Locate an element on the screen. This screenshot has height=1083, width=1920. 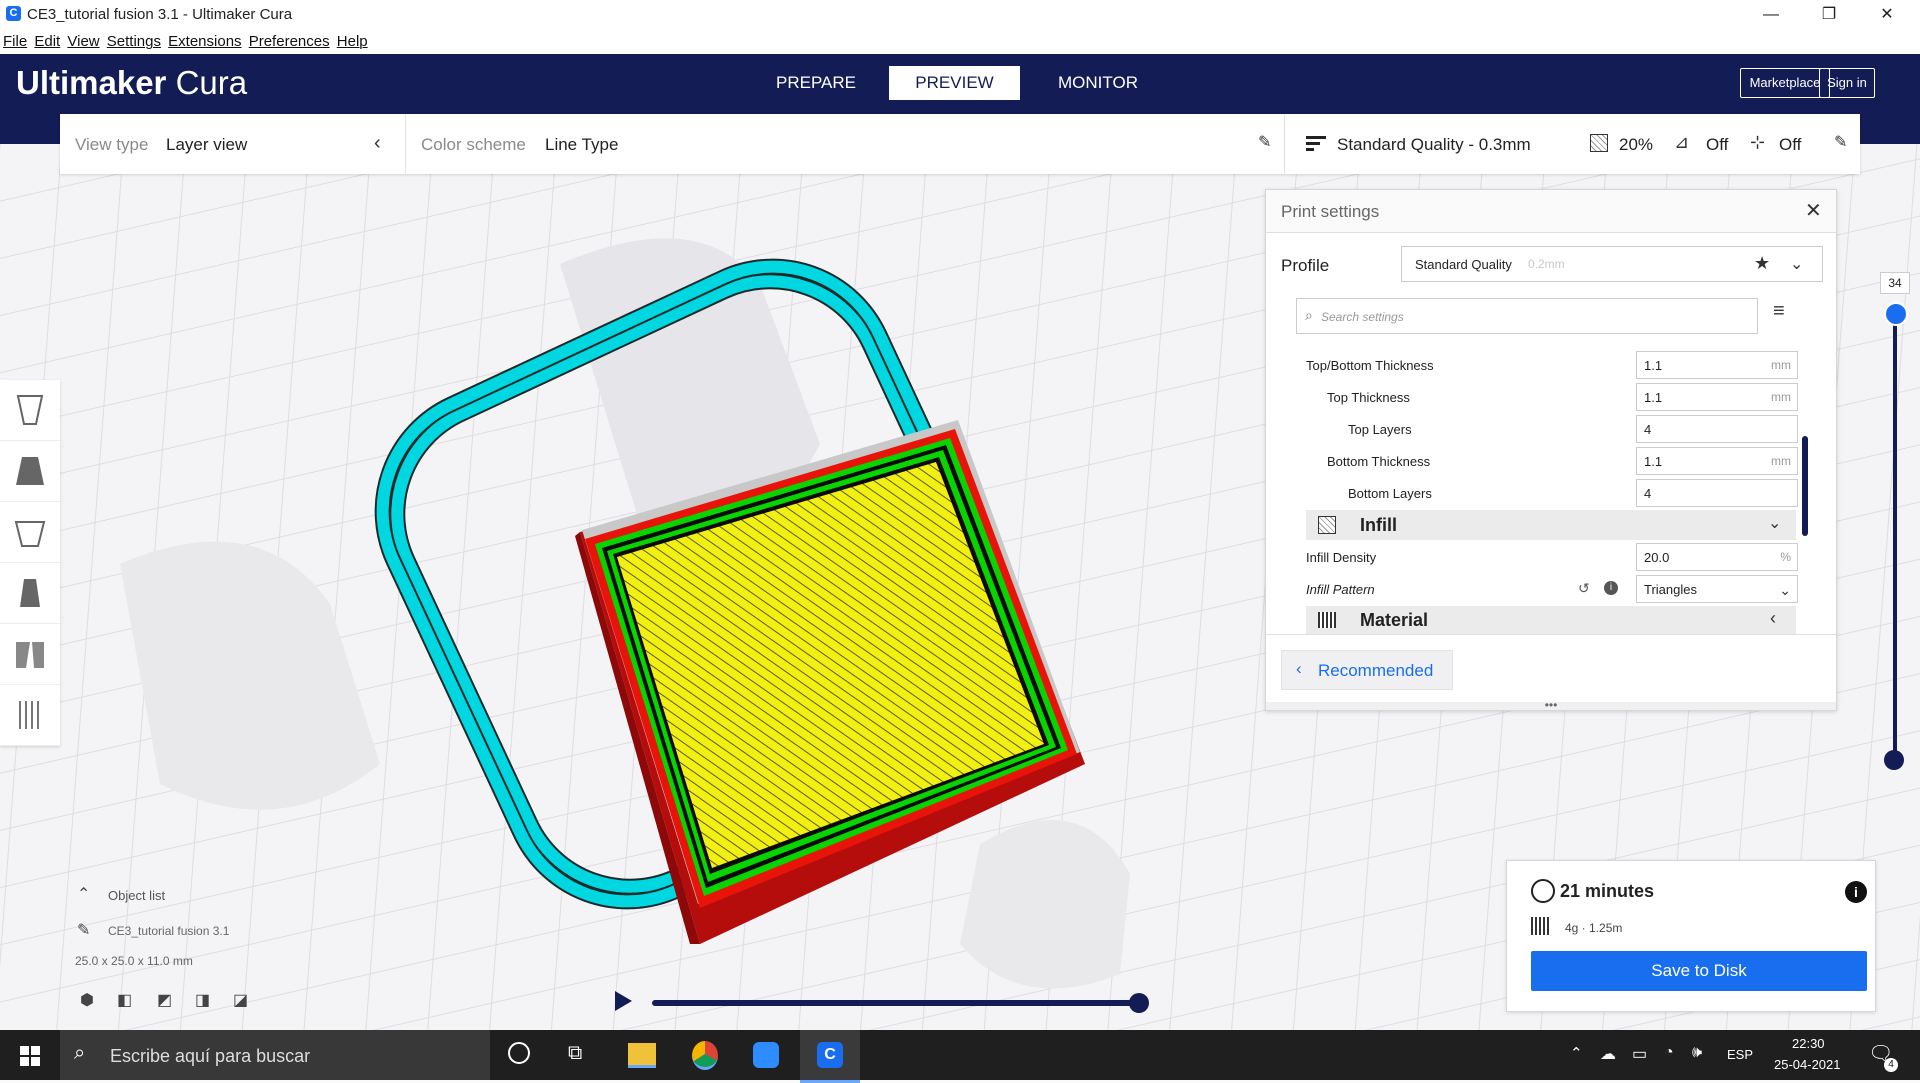
material-estimate: 4g · 1.25m is located at coordinates (1594, 928).